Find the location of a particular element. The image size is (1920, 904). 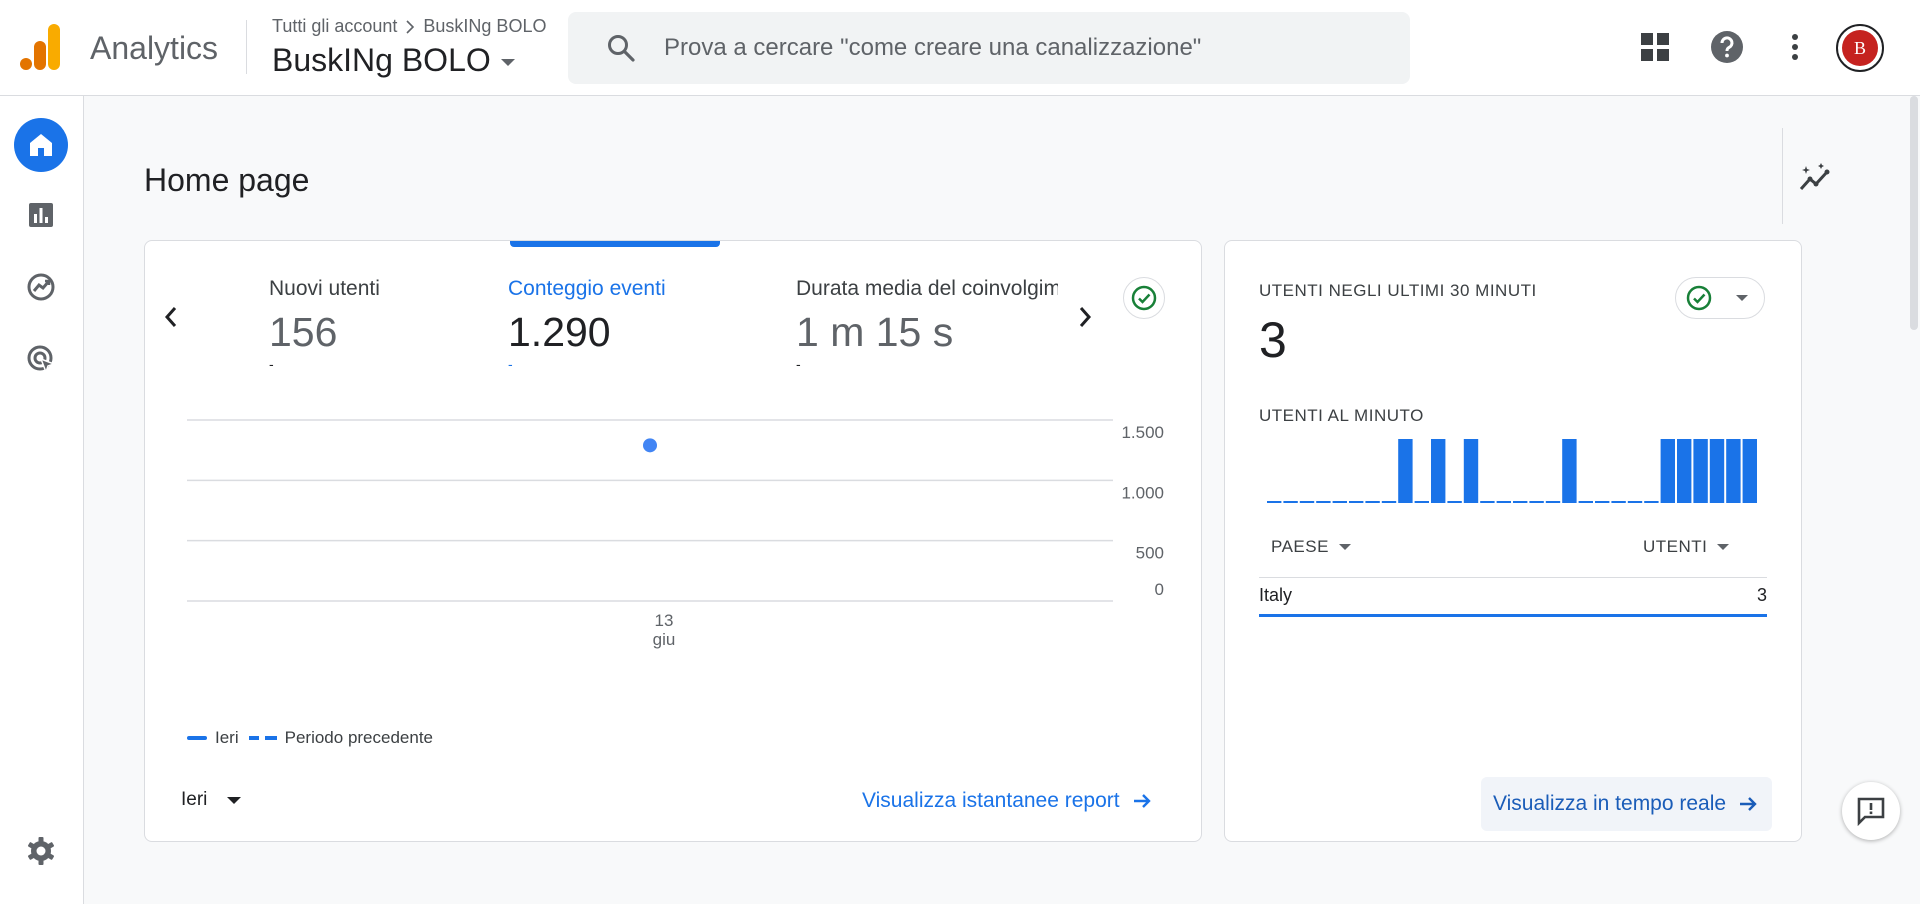

users-cell: 3 is located at coordinates (1761, 595).